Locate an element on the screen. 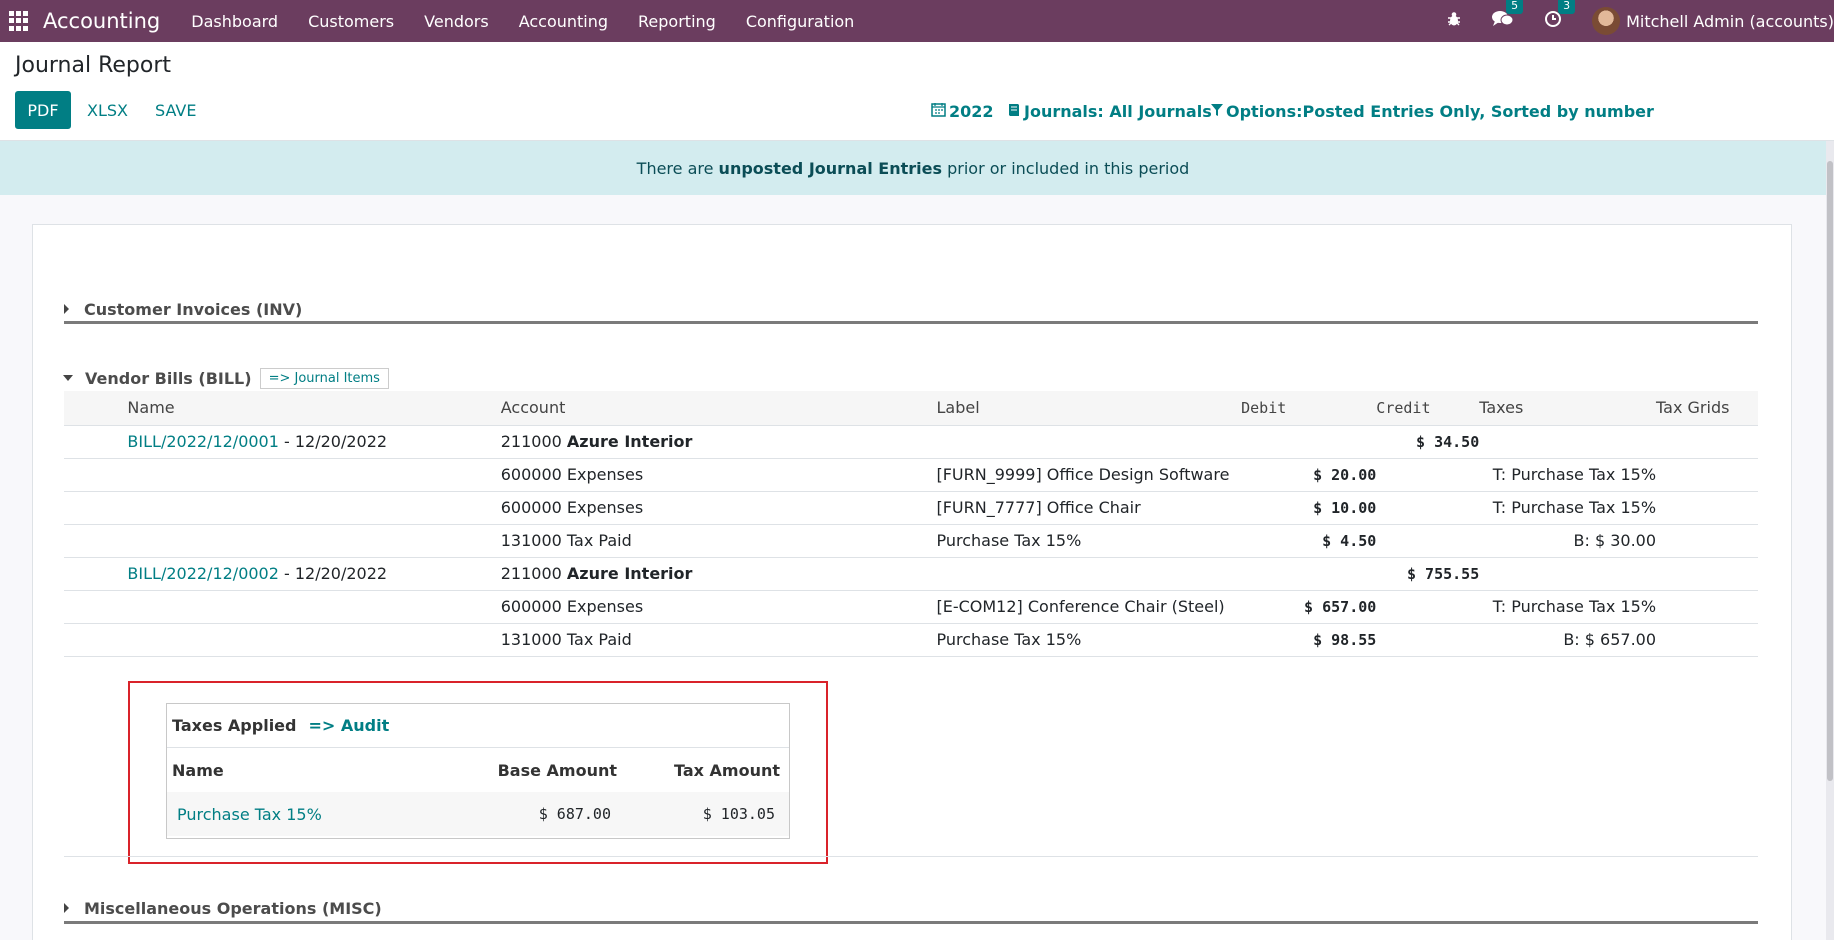 This screenshot has width=1834, height=940. taxes-column-header-row: Name Base Amount Tax Amount is located at coordinates (478, 770).